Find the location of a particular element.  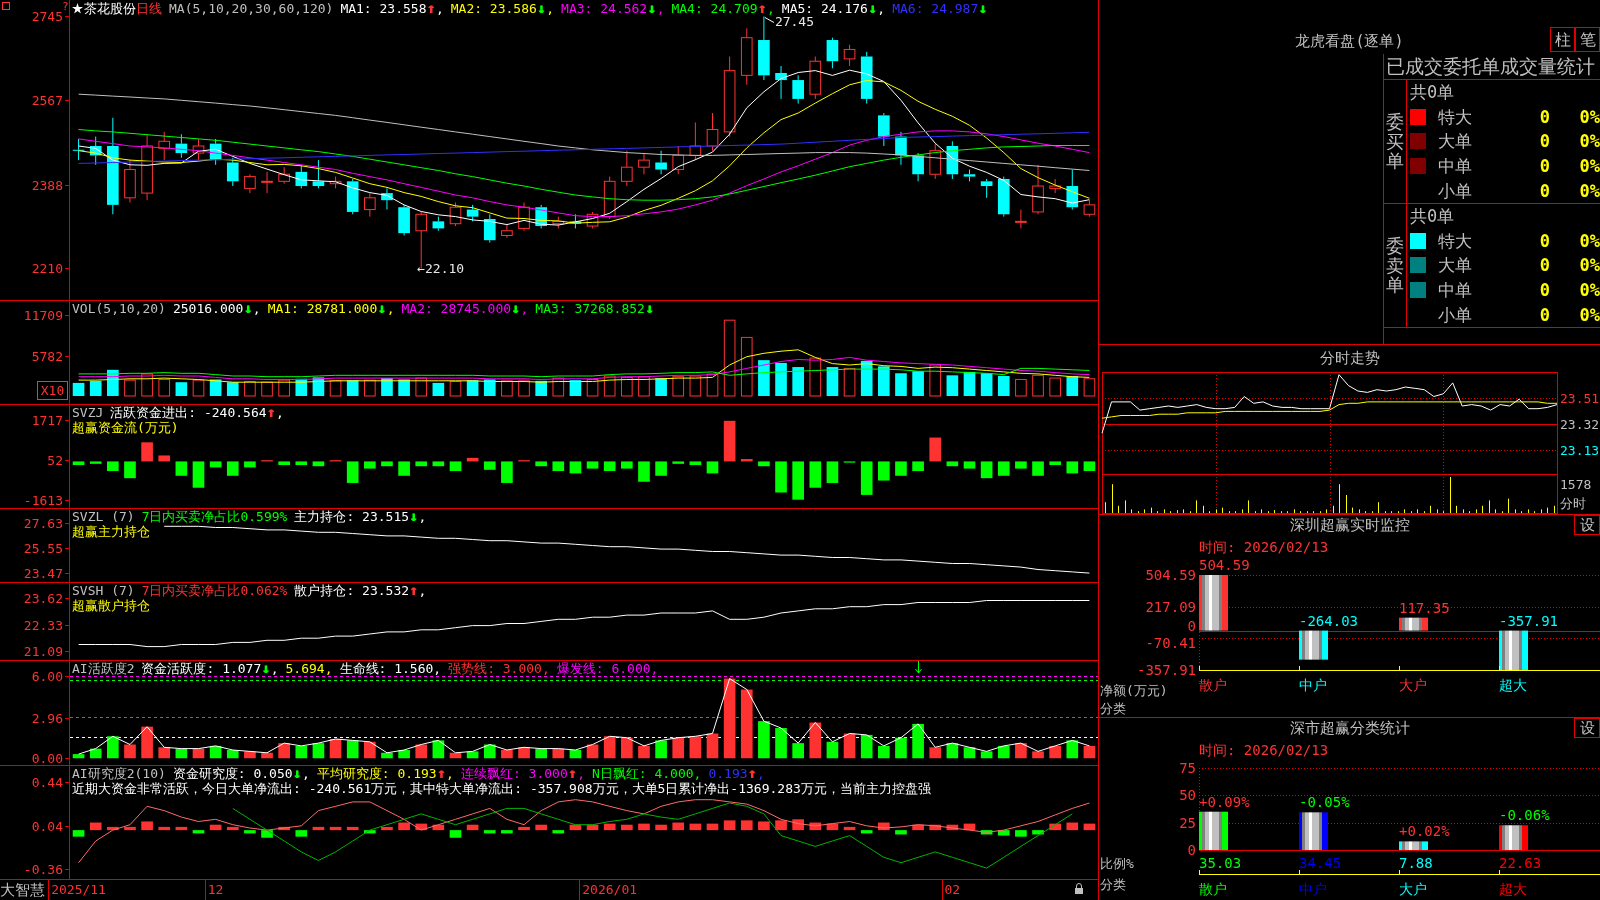

legend-label: MA4: 24.709 is located at coordinates (714, 8).